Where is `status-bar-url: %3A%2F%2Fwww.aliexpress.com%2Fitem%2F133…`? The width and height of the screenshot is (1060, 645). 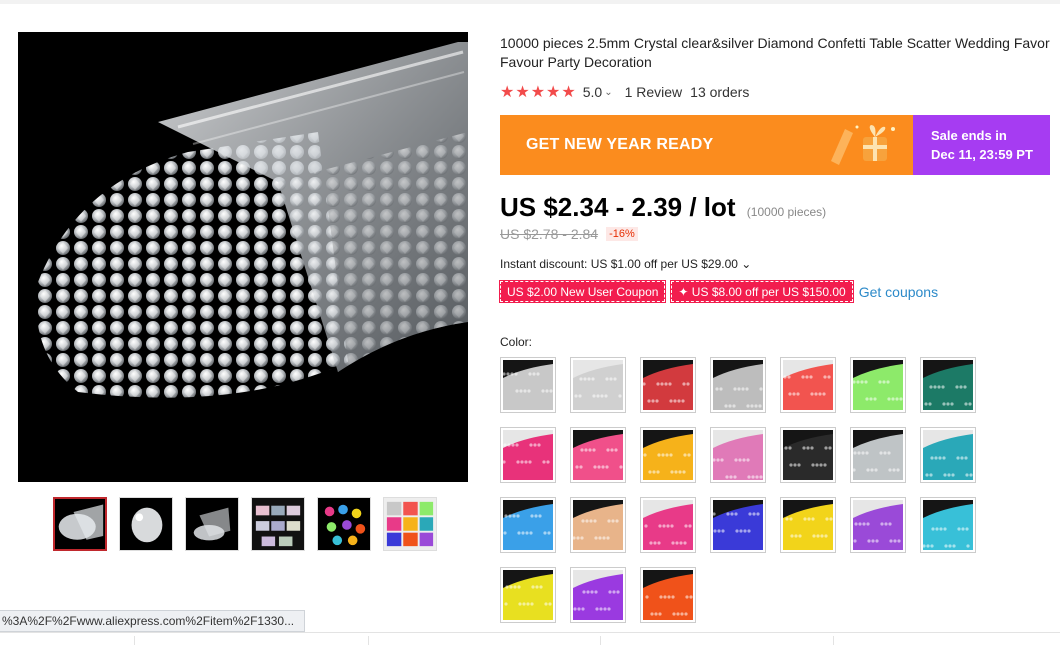 status-bar-url: %3A%2F%2Fwww.aliexpress.com%2Fitem%2F133… is located at coordinates (152, 621).